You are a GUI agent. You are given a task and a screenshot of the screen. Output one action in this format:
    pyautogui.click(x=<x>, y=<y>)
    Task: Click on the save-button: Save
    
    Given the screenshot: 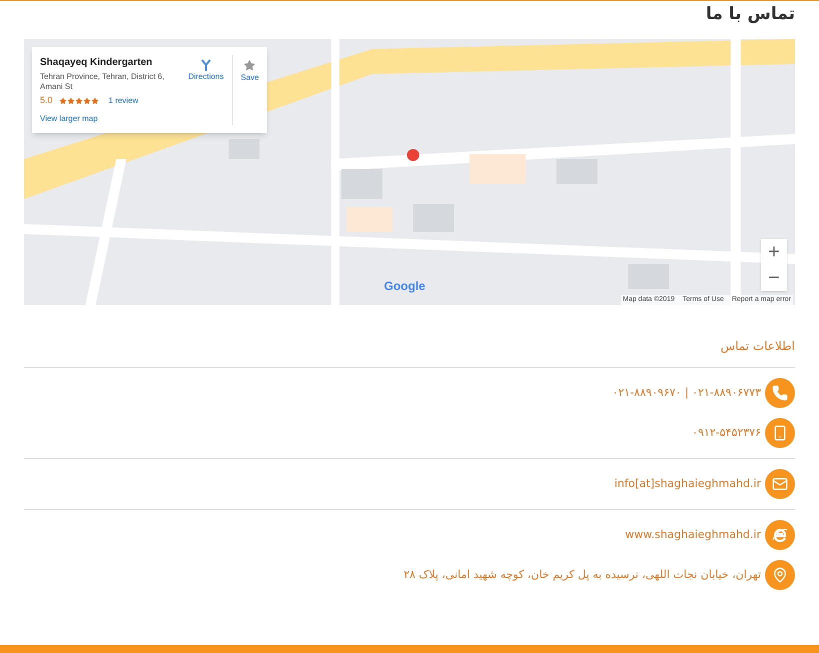 What is the action you would take?
    pyautogui.click(x=249, y=89)
    